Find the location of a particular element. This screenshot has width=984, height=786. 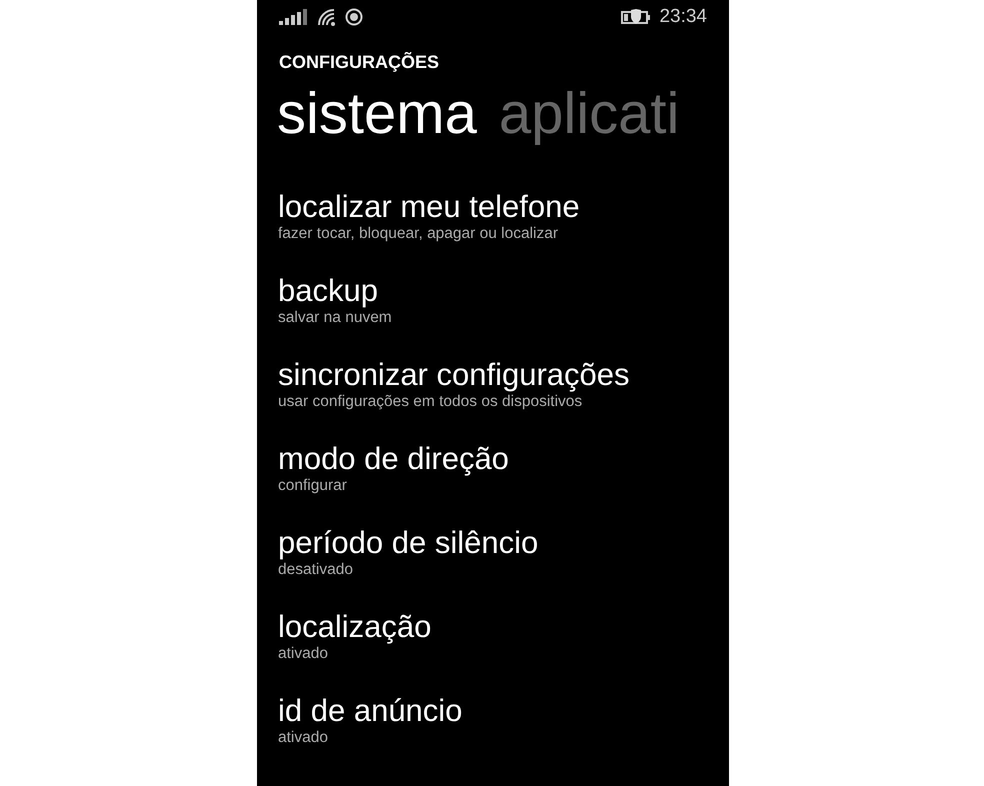

signal-icon is located at coordinates (293, 17).